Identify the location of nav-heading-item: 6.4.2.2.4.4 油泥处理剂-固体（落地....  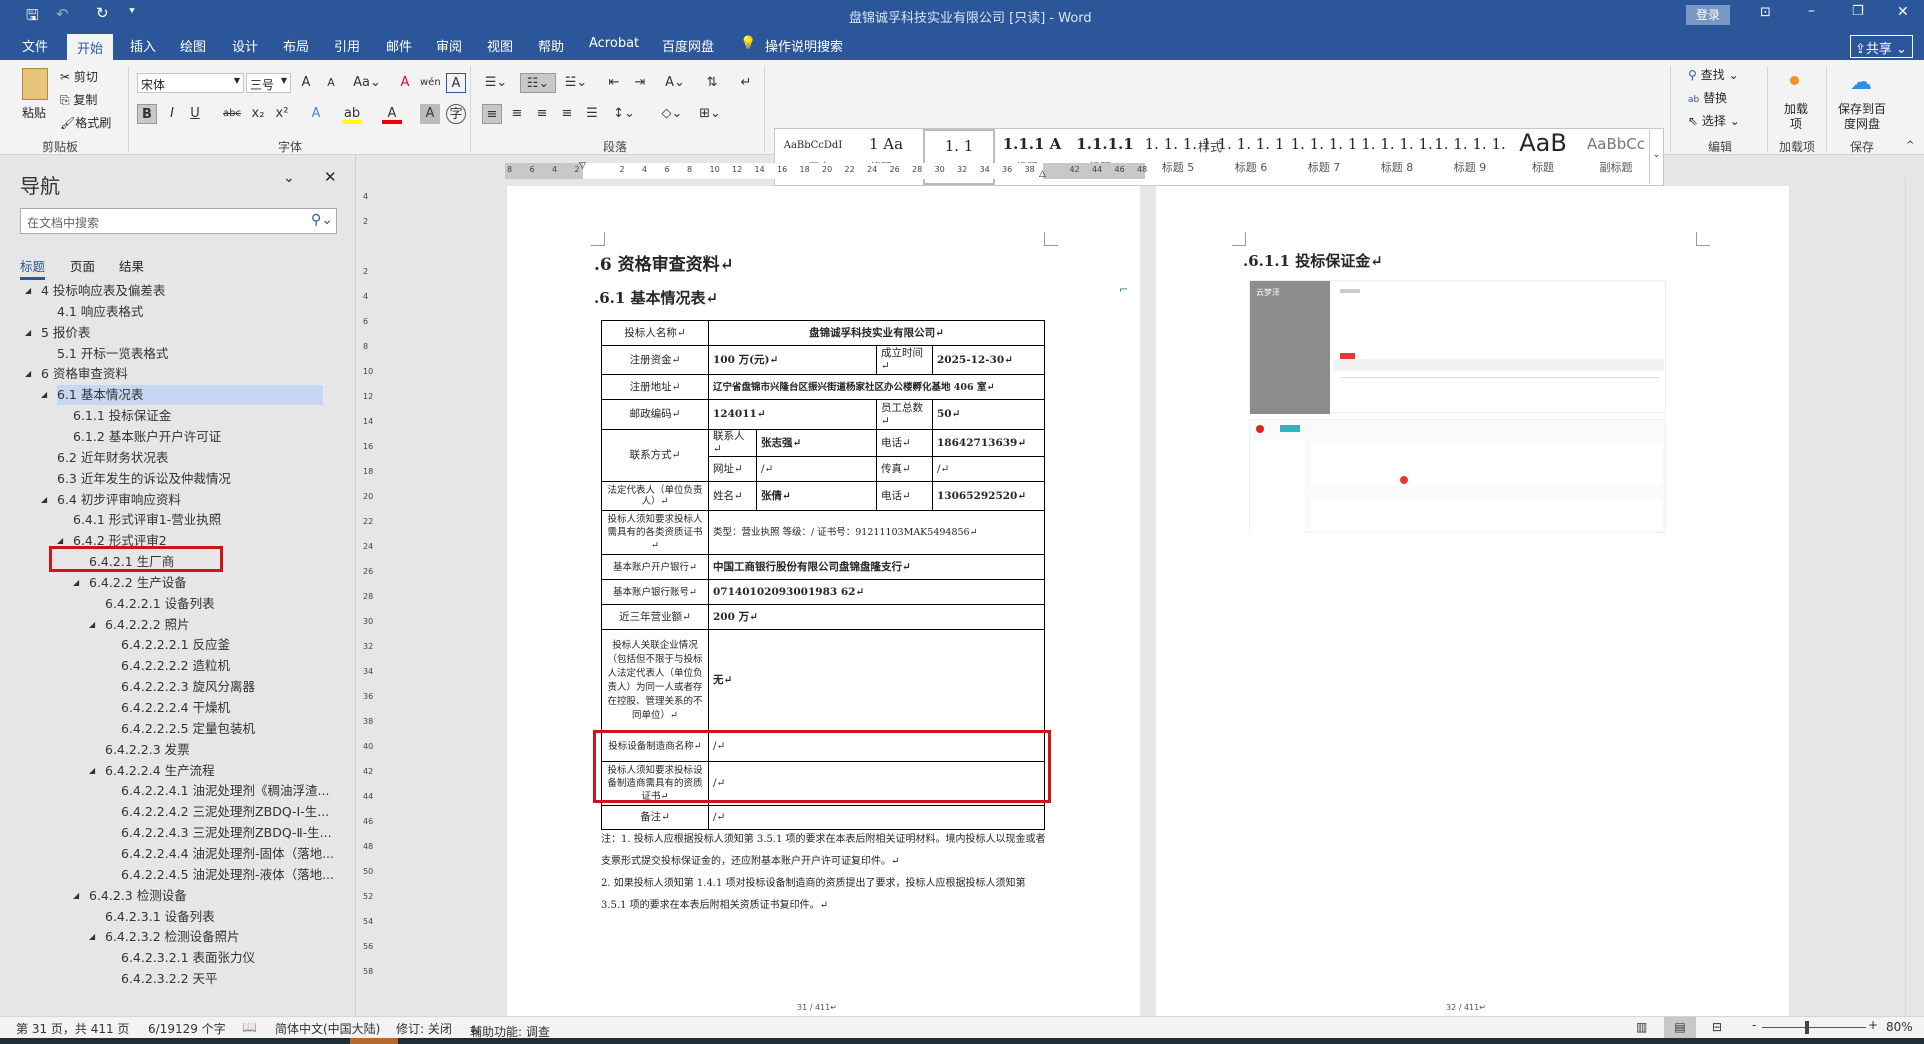
(167, 854).